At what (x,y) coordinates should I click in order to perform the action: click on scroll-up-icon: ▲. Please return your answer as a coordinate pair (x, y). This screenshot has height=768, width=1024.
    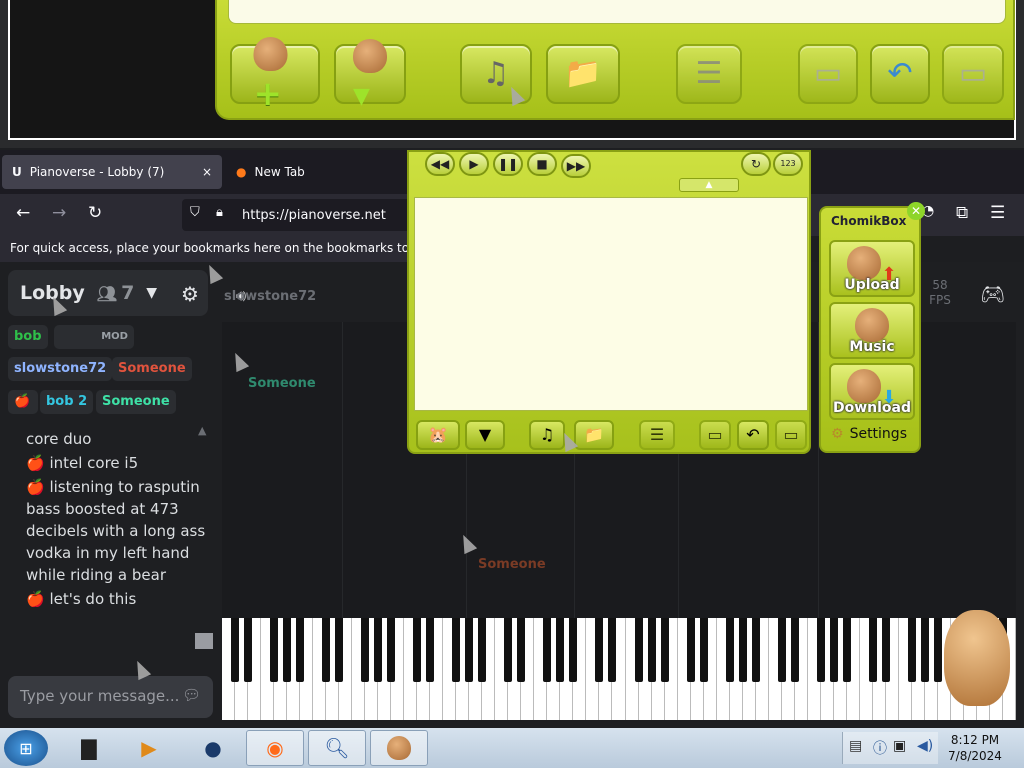
    Looking at the image, I should click on (202, 430).